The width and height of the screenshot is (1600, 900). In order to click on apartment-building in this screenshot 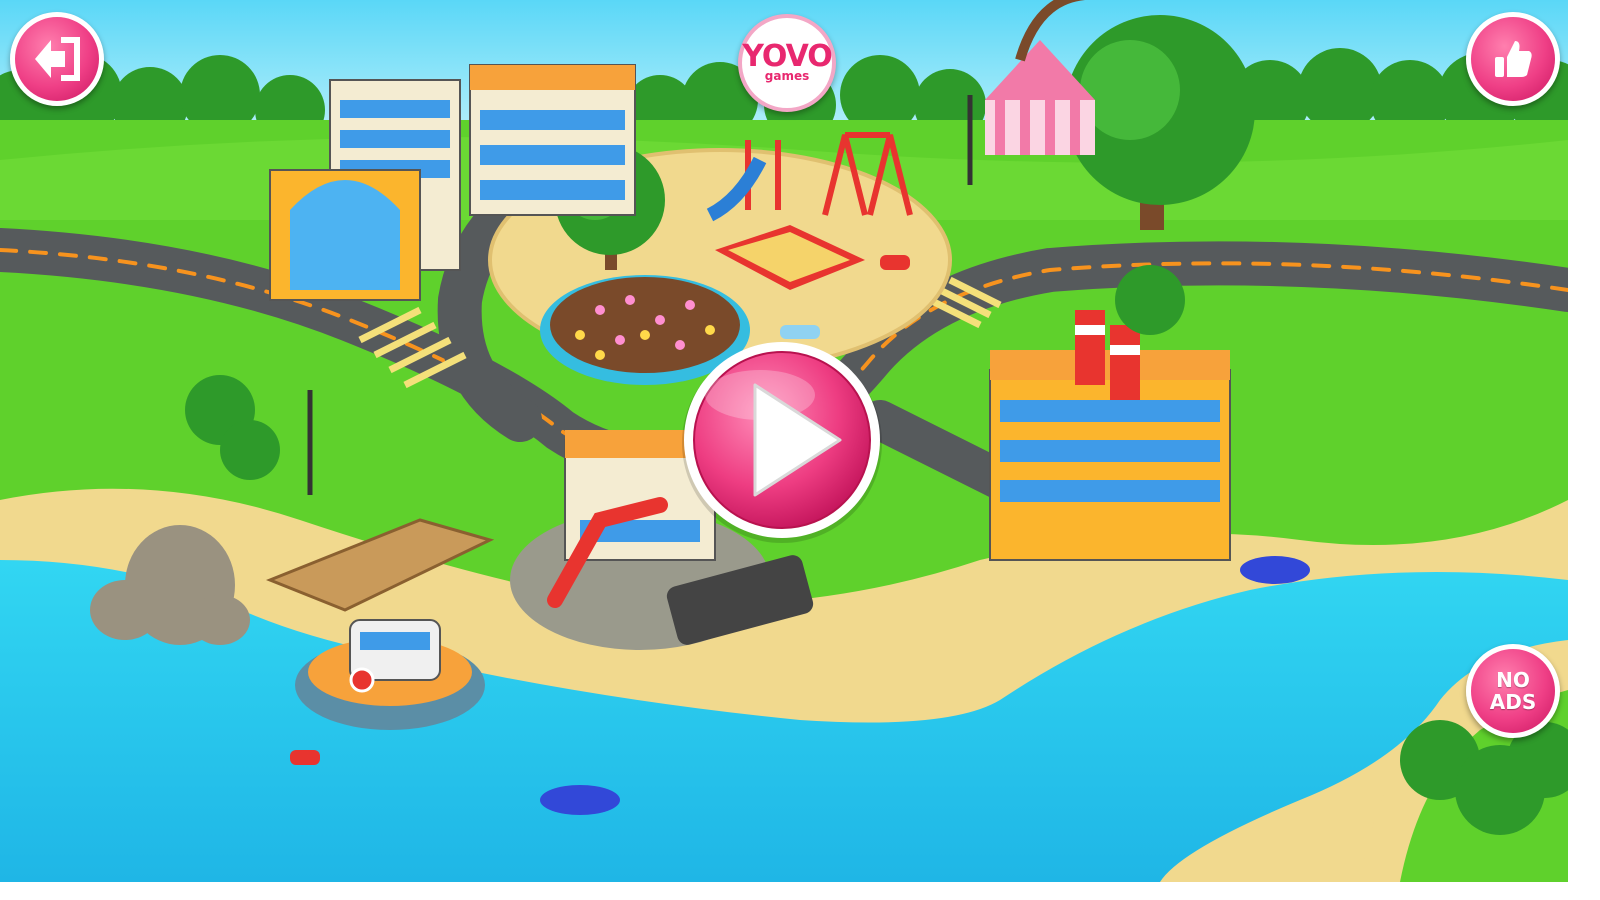, I will do `click(552, 140)`.